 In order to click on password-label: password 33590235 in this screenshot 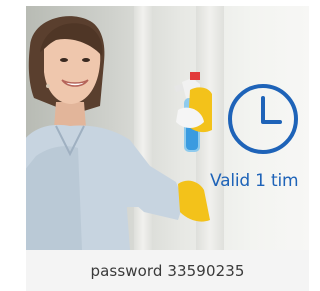, I will do `click(167, 270)`.